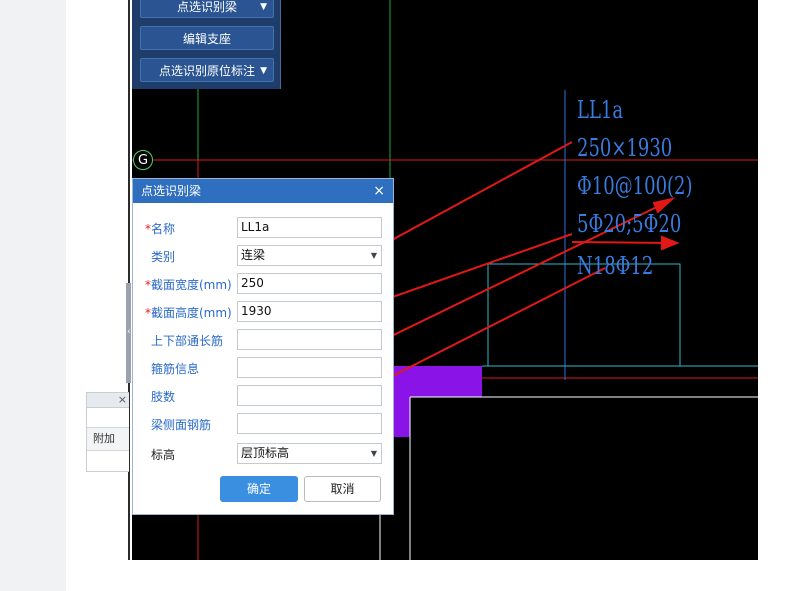  I want to click on ok-button: 确定, so click(259, 489).